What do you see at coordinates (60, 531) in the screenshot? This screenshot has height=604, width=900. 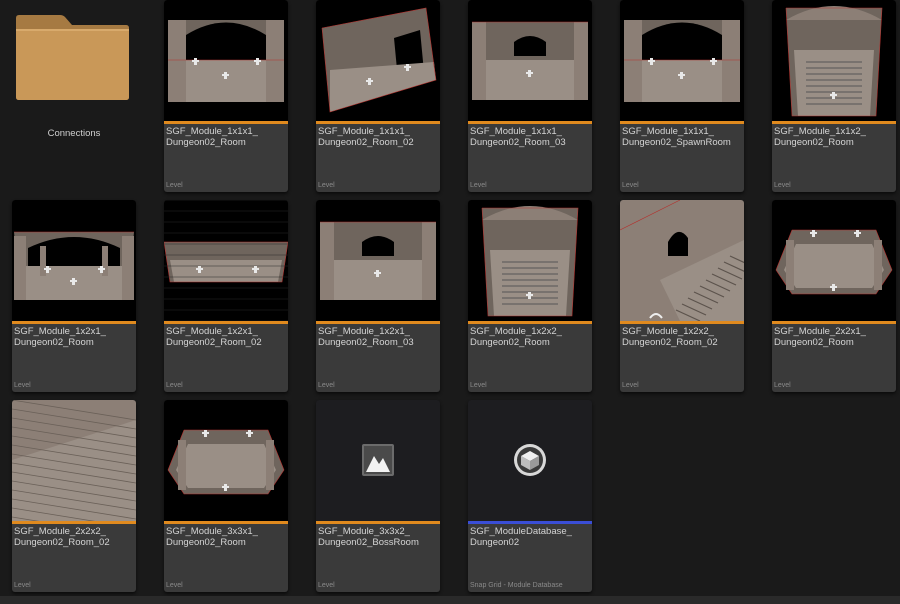 I see `asset-name-line1: SGF_Module_2x2x2_` at bounding box center [60, 531].